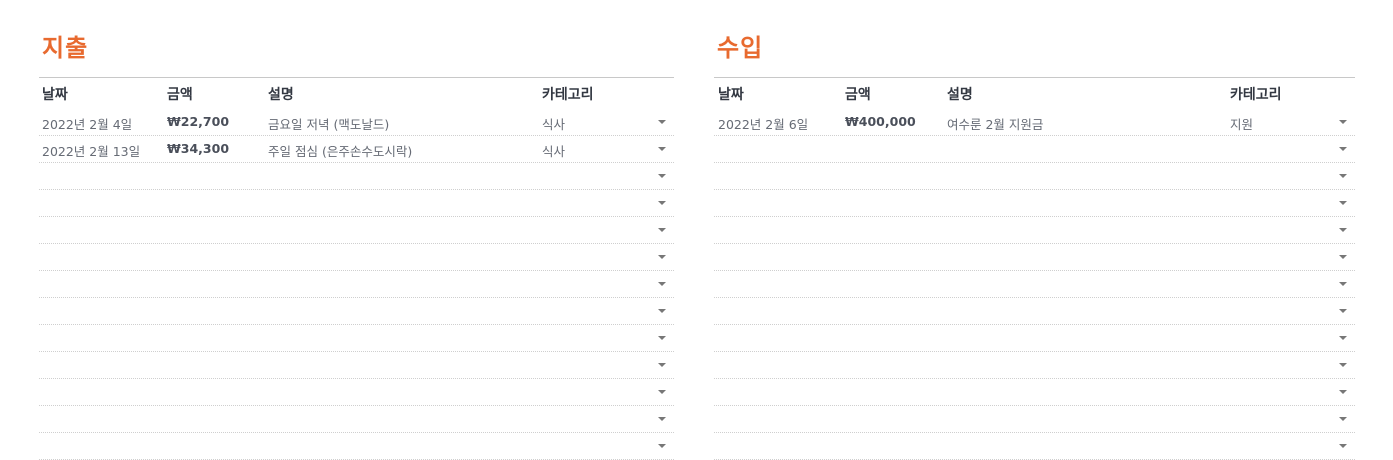 The height and width of the screenshot is (460, 1393). Describe the element at coordinates (740, 48) in the screenshot. I see `income-title: 수입` at that location.